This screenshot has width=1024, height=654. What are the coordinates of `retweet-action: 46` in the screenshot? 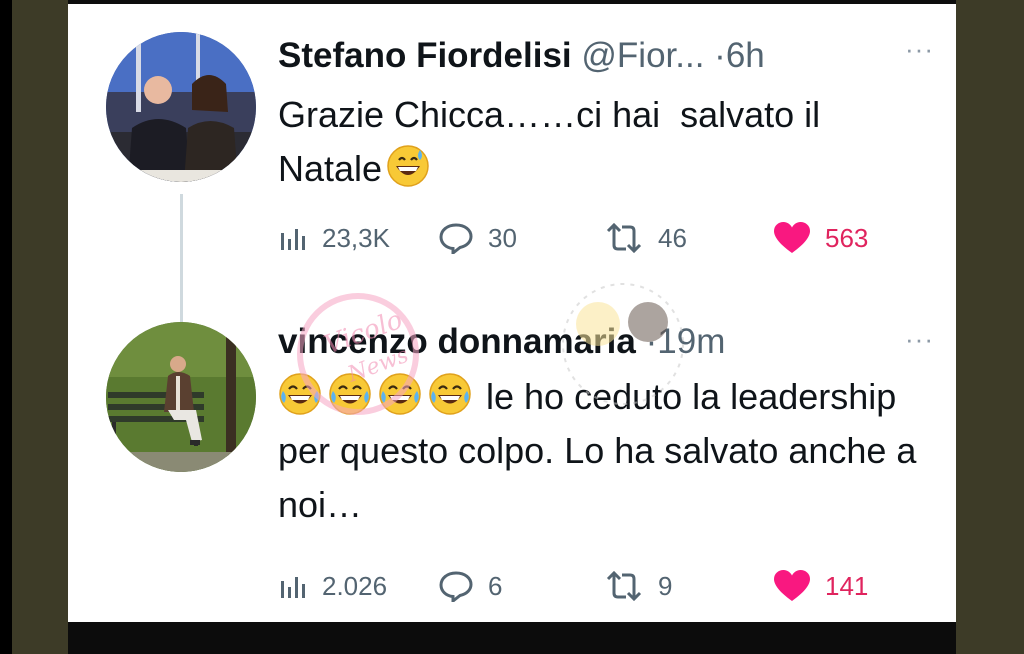 It's located at (645, 238).